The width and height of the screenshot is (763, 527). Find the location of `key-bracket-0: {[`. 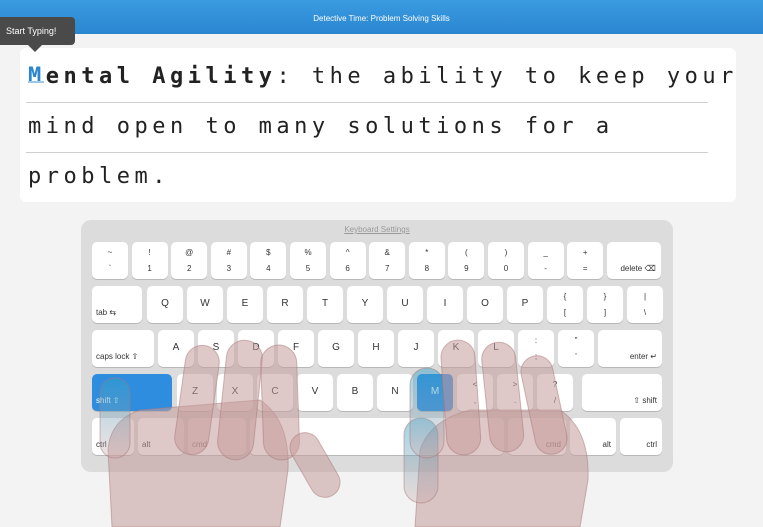

key-bracket-0: {[ is located at coordinates (565, 304).